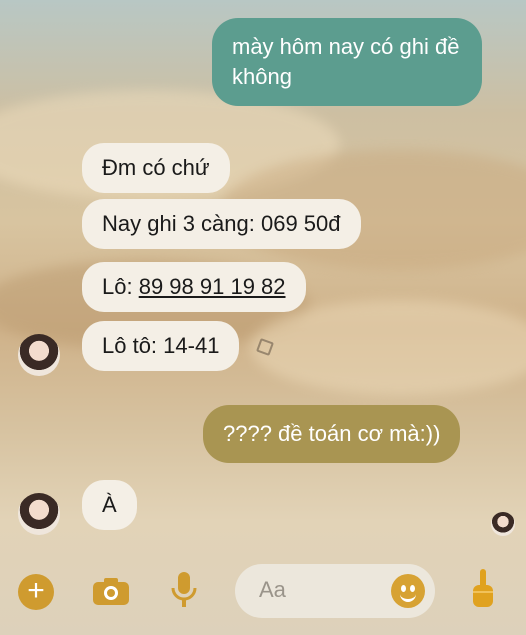 The image size is (526, 635). I want to click on thumbs-up-icon, so click(483, 589).